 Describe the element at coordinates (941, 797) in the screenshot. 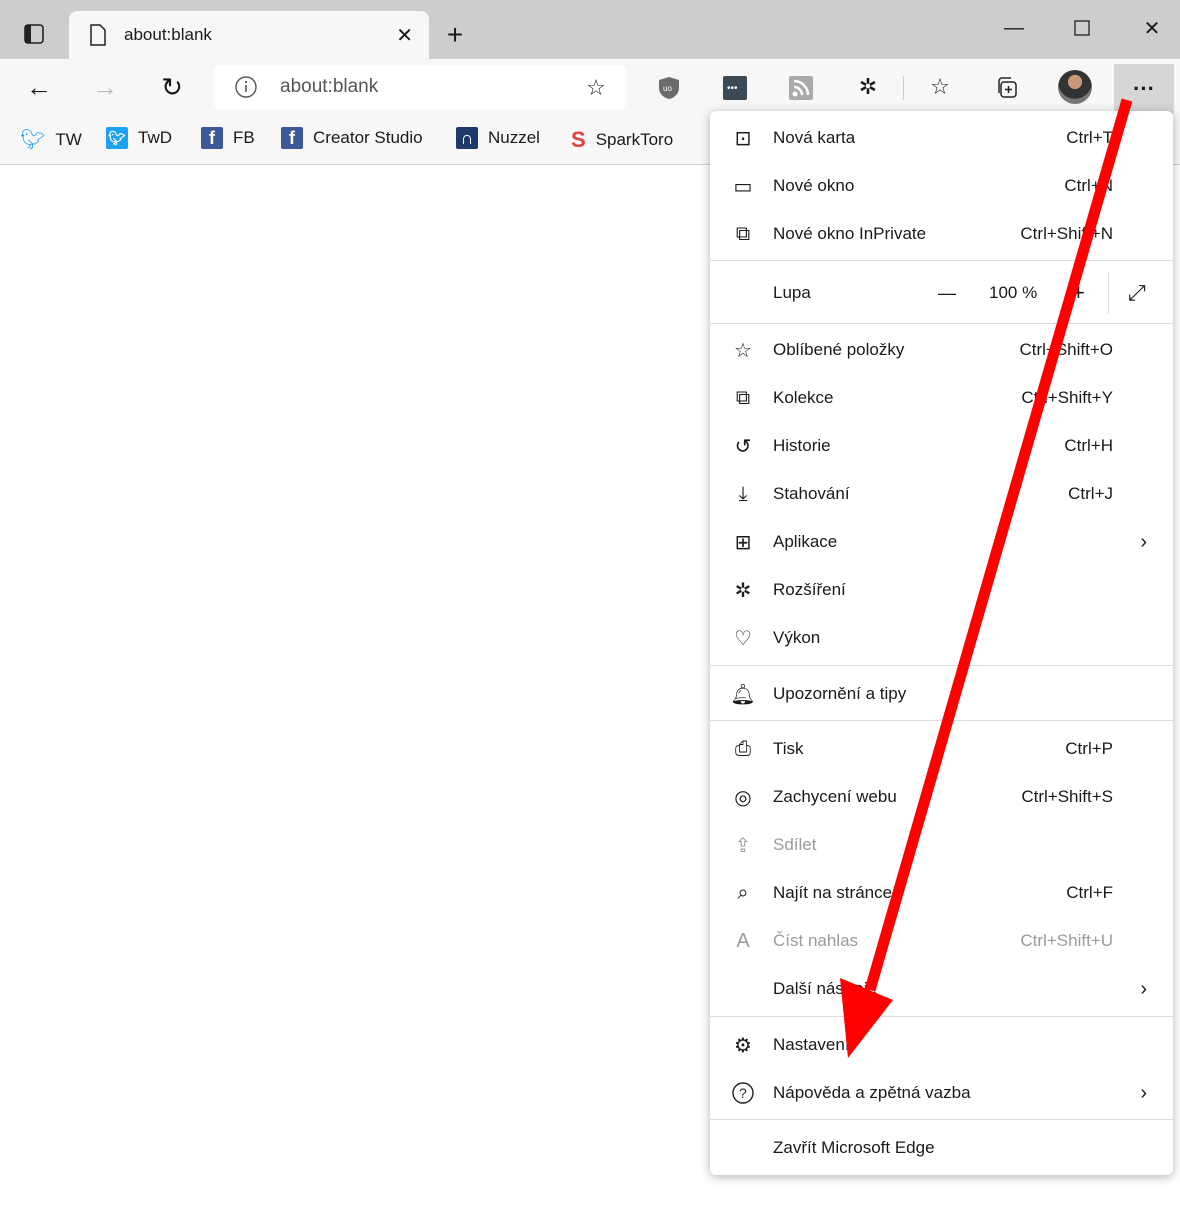

I see `menu-item-12: ◎ Zachycení webu Ctrl+Shift+S` at that location.